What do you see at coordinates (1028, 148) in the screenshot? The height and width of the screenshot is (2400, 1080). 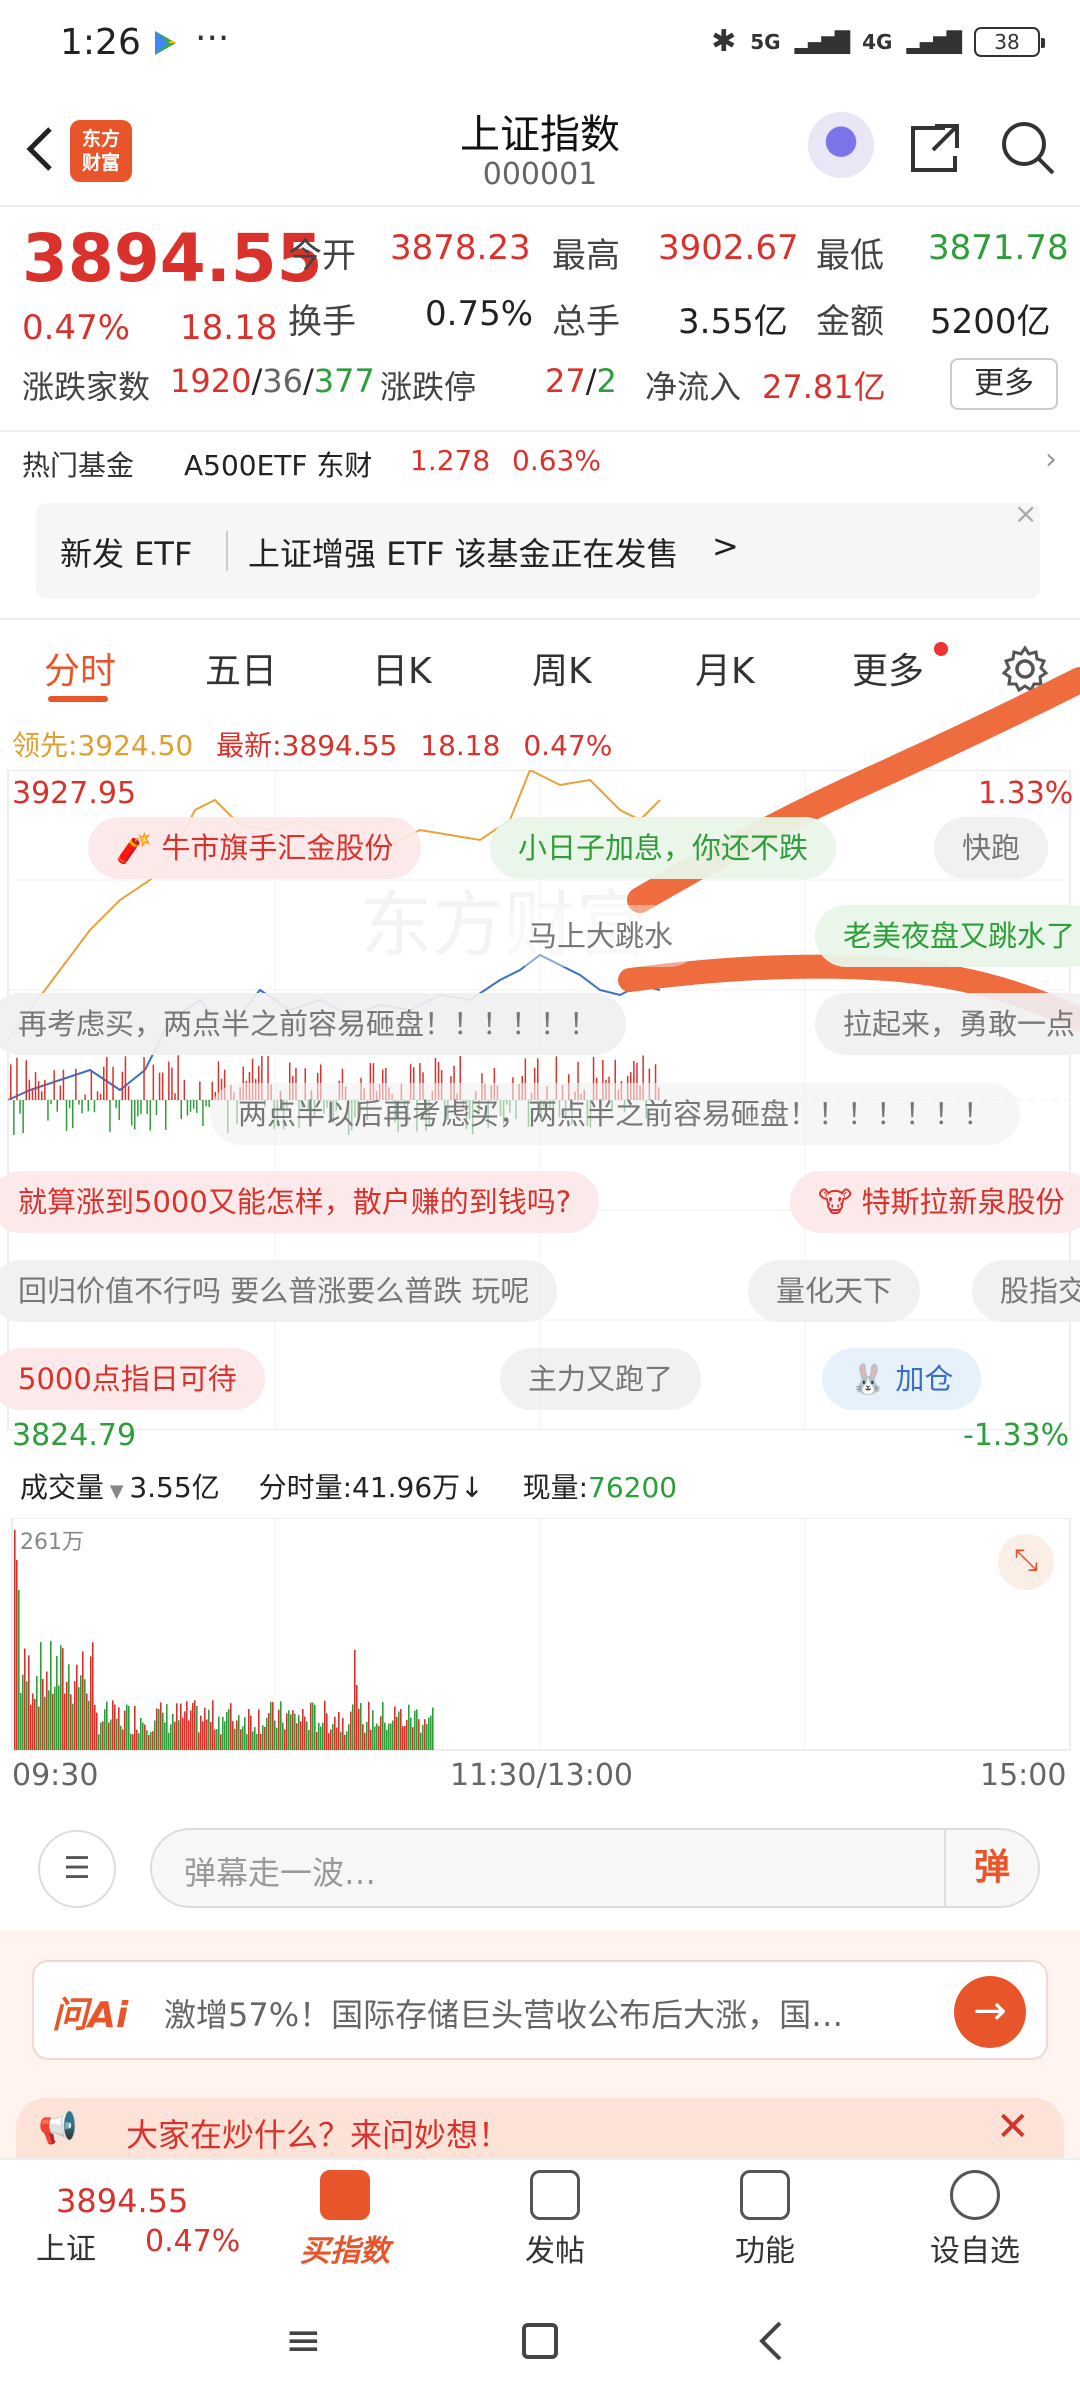 I see `search-icon` at bounding box center [1028, 148].